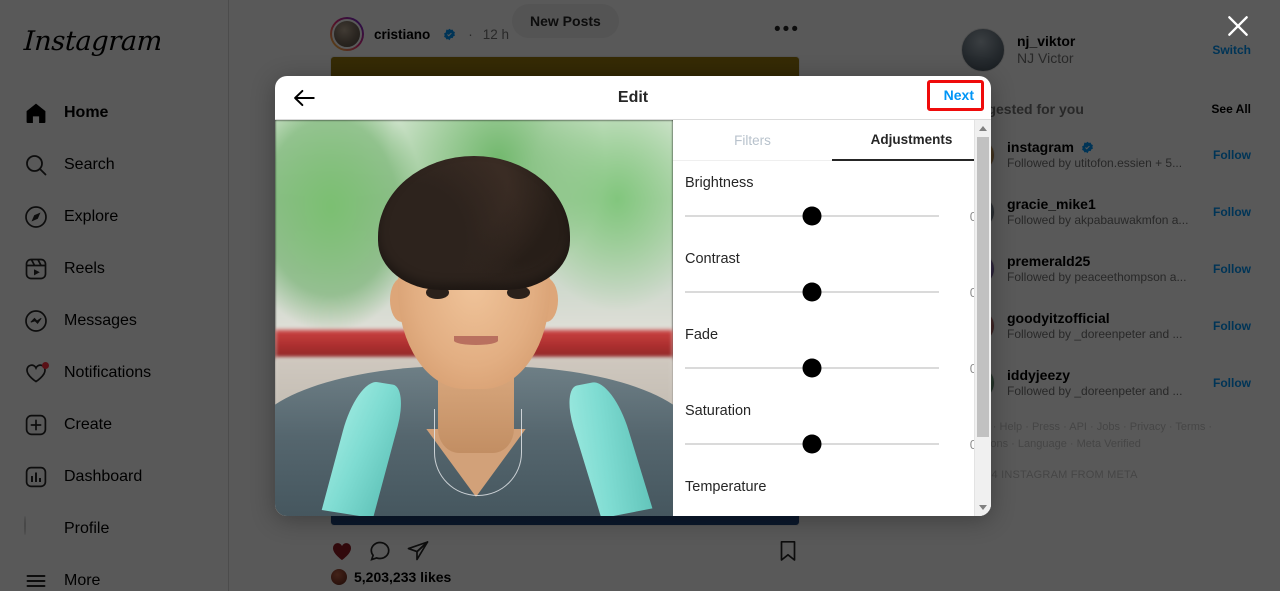 The height and width of the screenshot is (591, 1280). Describe the element at coordinates (752, 140) in the screenshot. I see `tab-filters: Filters` at that location.